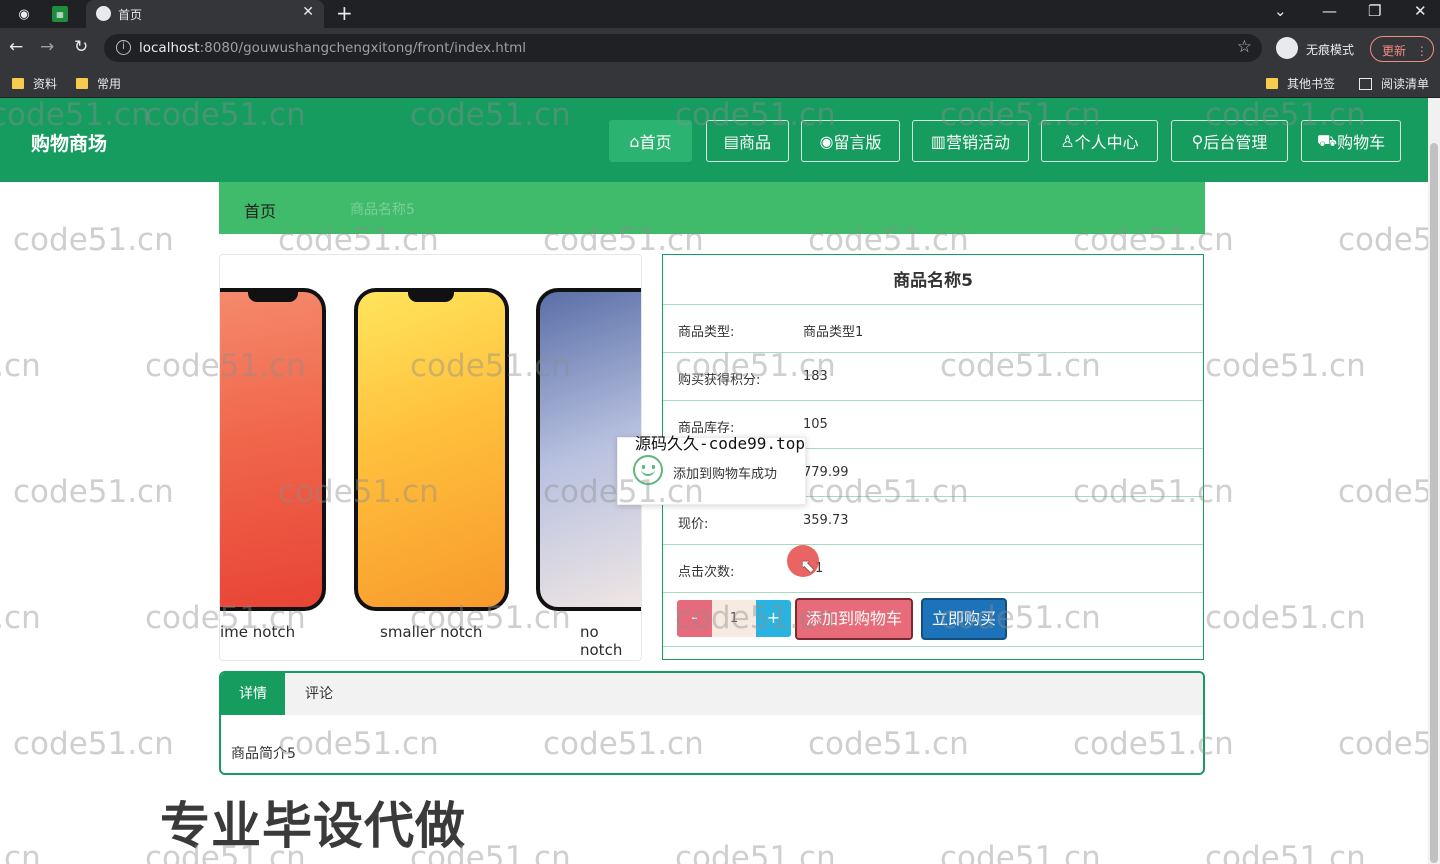  What do you see at coordinates (650, 141) in the screenshot?
I see `nav-home: ⌂ 首页` at bounding box center [650, 141].